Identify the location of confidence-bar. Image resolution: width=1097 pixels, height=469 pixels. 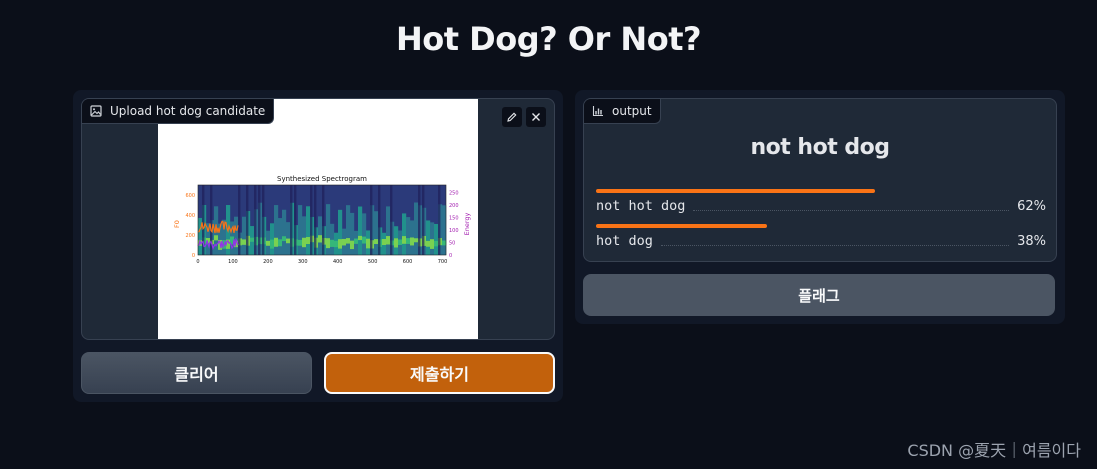
(735, 191).